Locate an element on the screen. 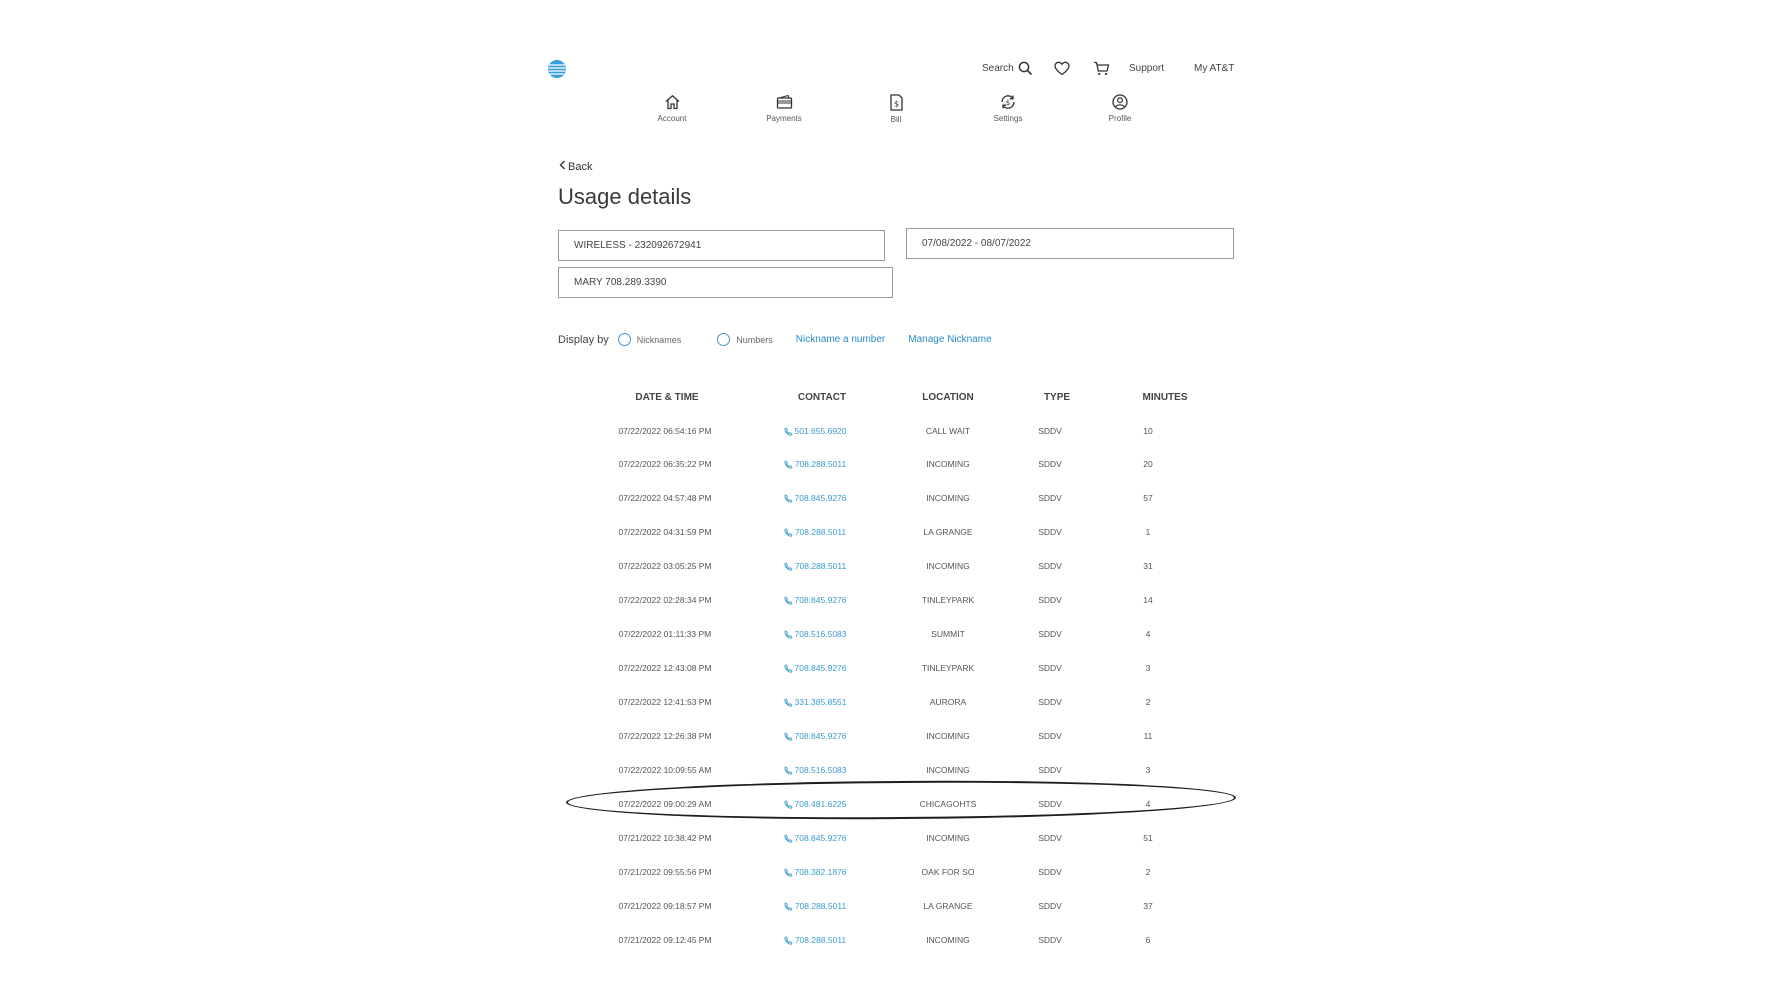 The height and width of the screenshot is (1000, 1778). cell-contact: 331.385.8551 is located at coordinates (815, 702).